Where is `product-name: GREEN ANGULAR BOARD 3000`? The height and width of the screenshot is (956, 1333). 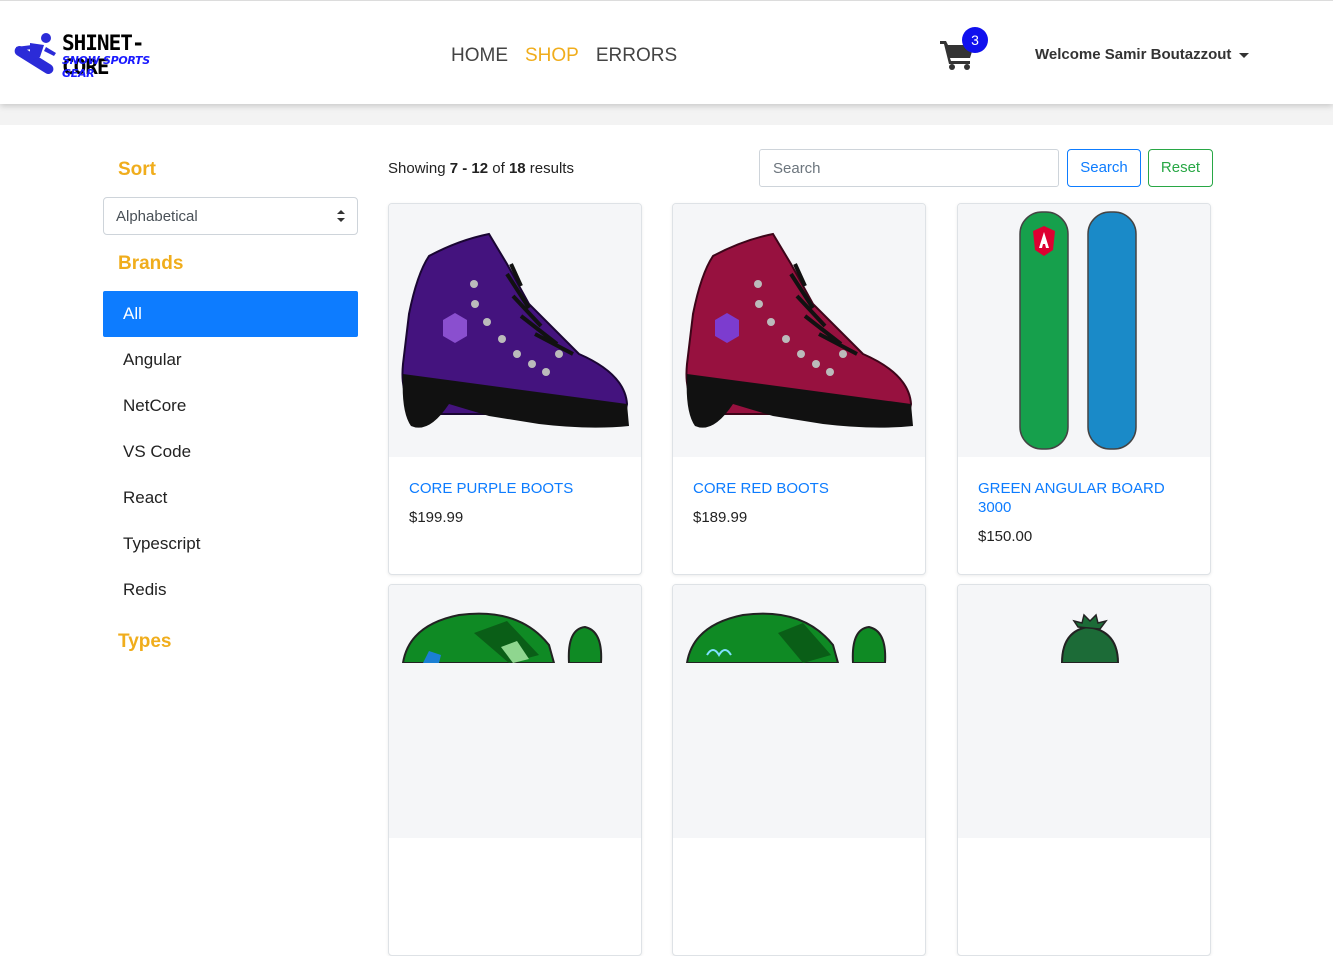 product-name: GREEN ANGULAR BOARD 3000 is located at coordinates (1085, 498).